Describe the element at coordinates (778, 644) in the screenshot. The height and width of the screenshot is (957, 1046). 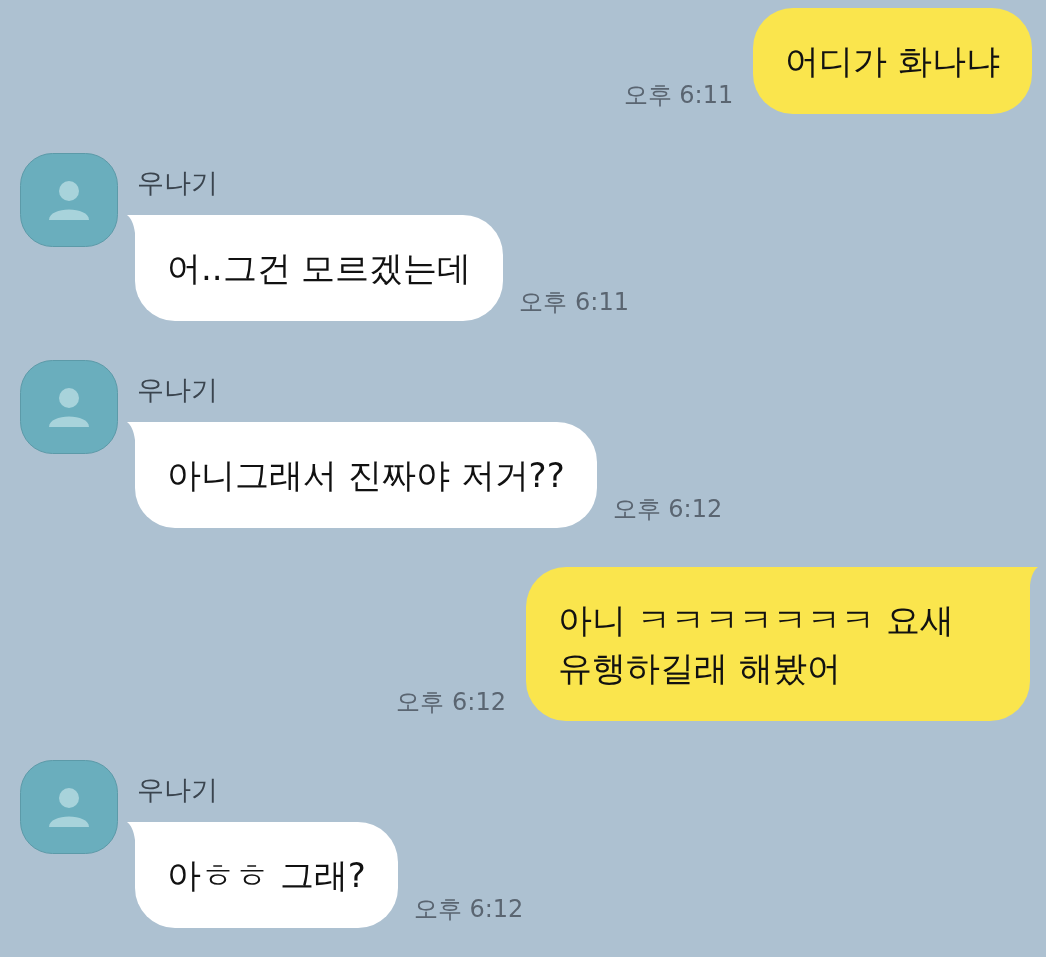
I see `message-bubble: 아니 ㅋㅋㅋㅋㅋㅋㅋ 요새 유행하길래 해봤어` at that location.